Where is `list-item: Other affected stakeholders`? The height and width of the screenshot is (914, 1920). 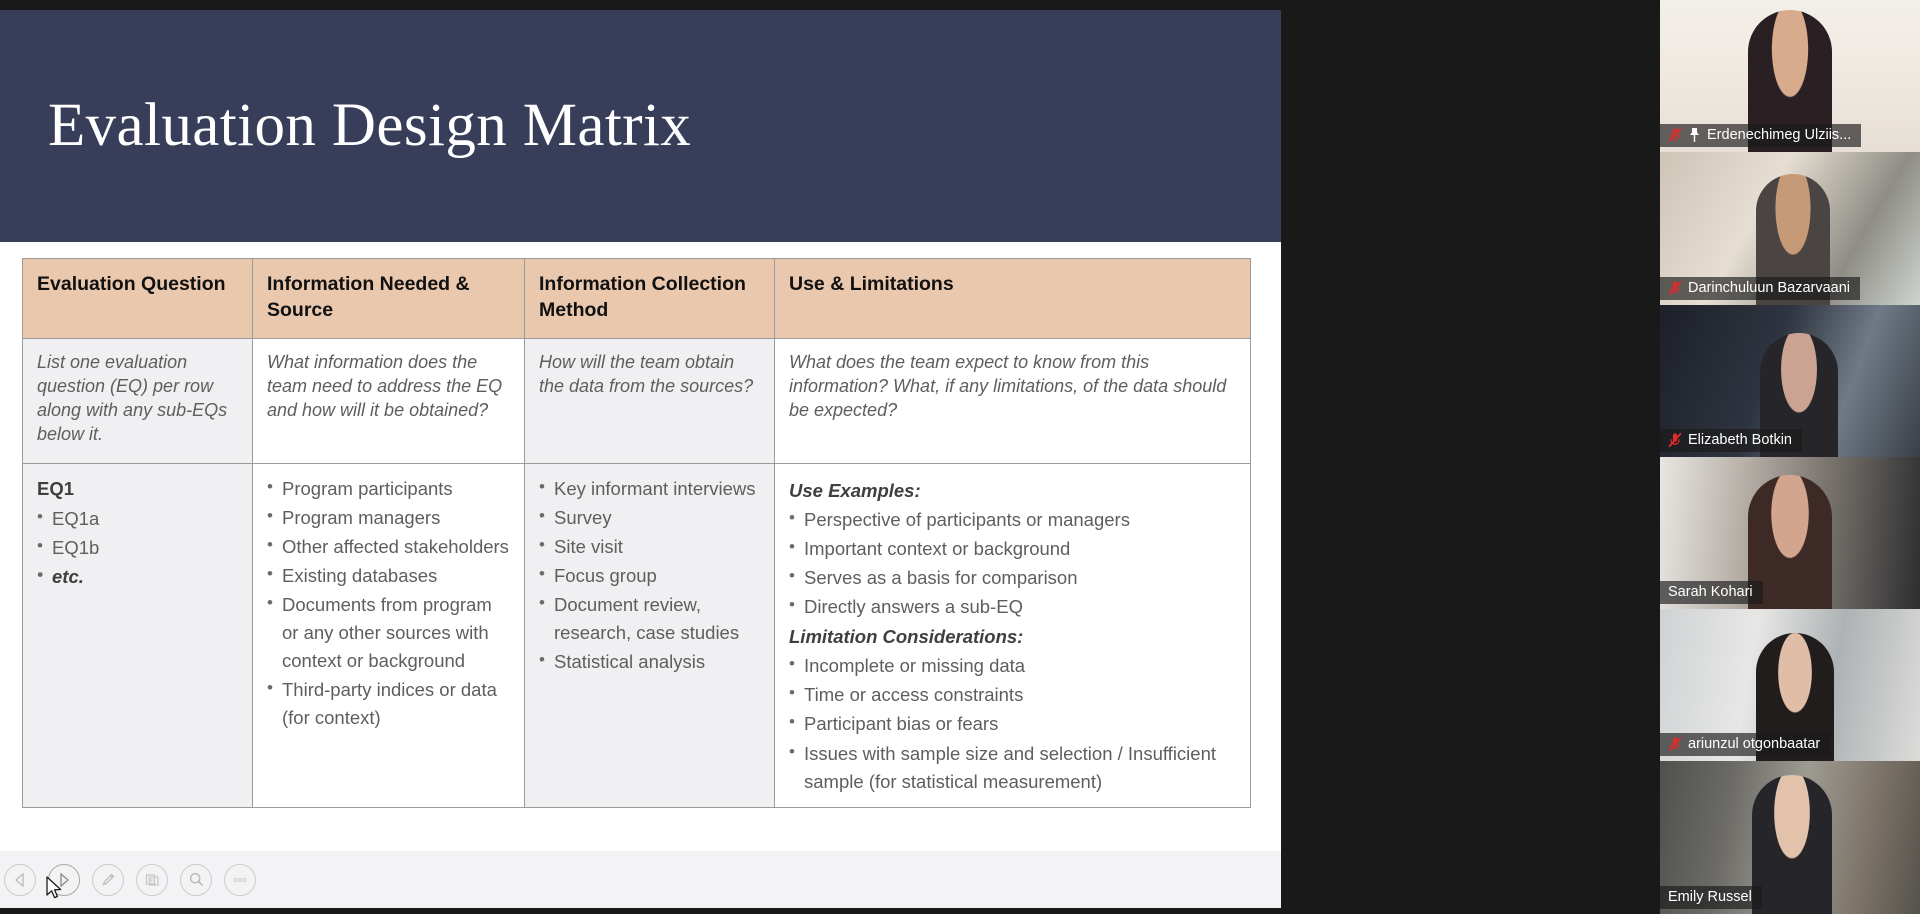 list-item: Other affected stakeholders is located at coordinates (389, 546).